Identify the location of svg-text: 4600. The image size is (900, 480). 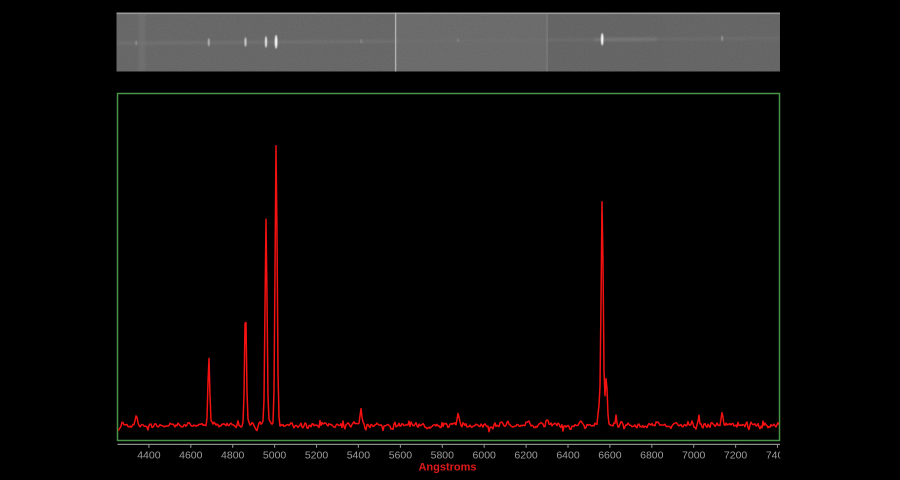
(191, 455).